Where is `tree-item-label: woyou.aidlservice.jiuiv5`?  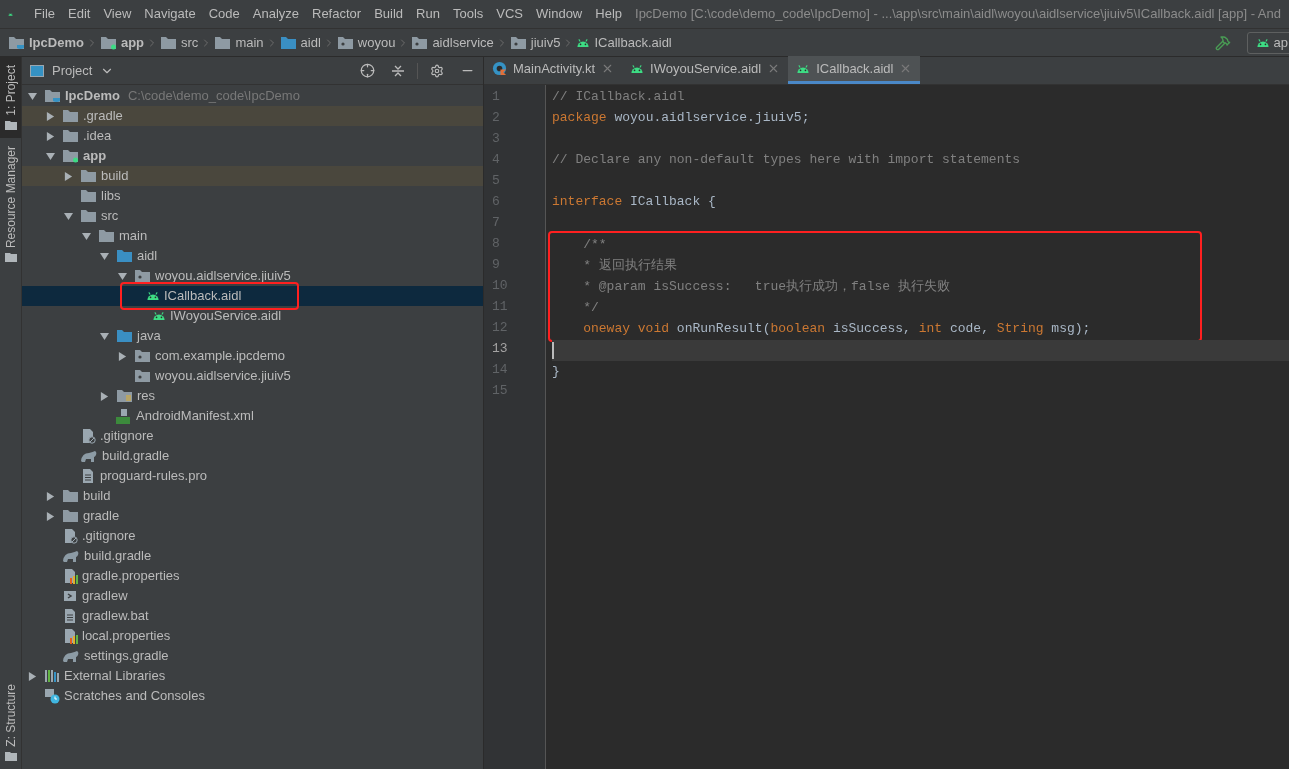 tree-item-label: woyou.aidlservice.jiuiv5 is located at coordinates (223, 276).